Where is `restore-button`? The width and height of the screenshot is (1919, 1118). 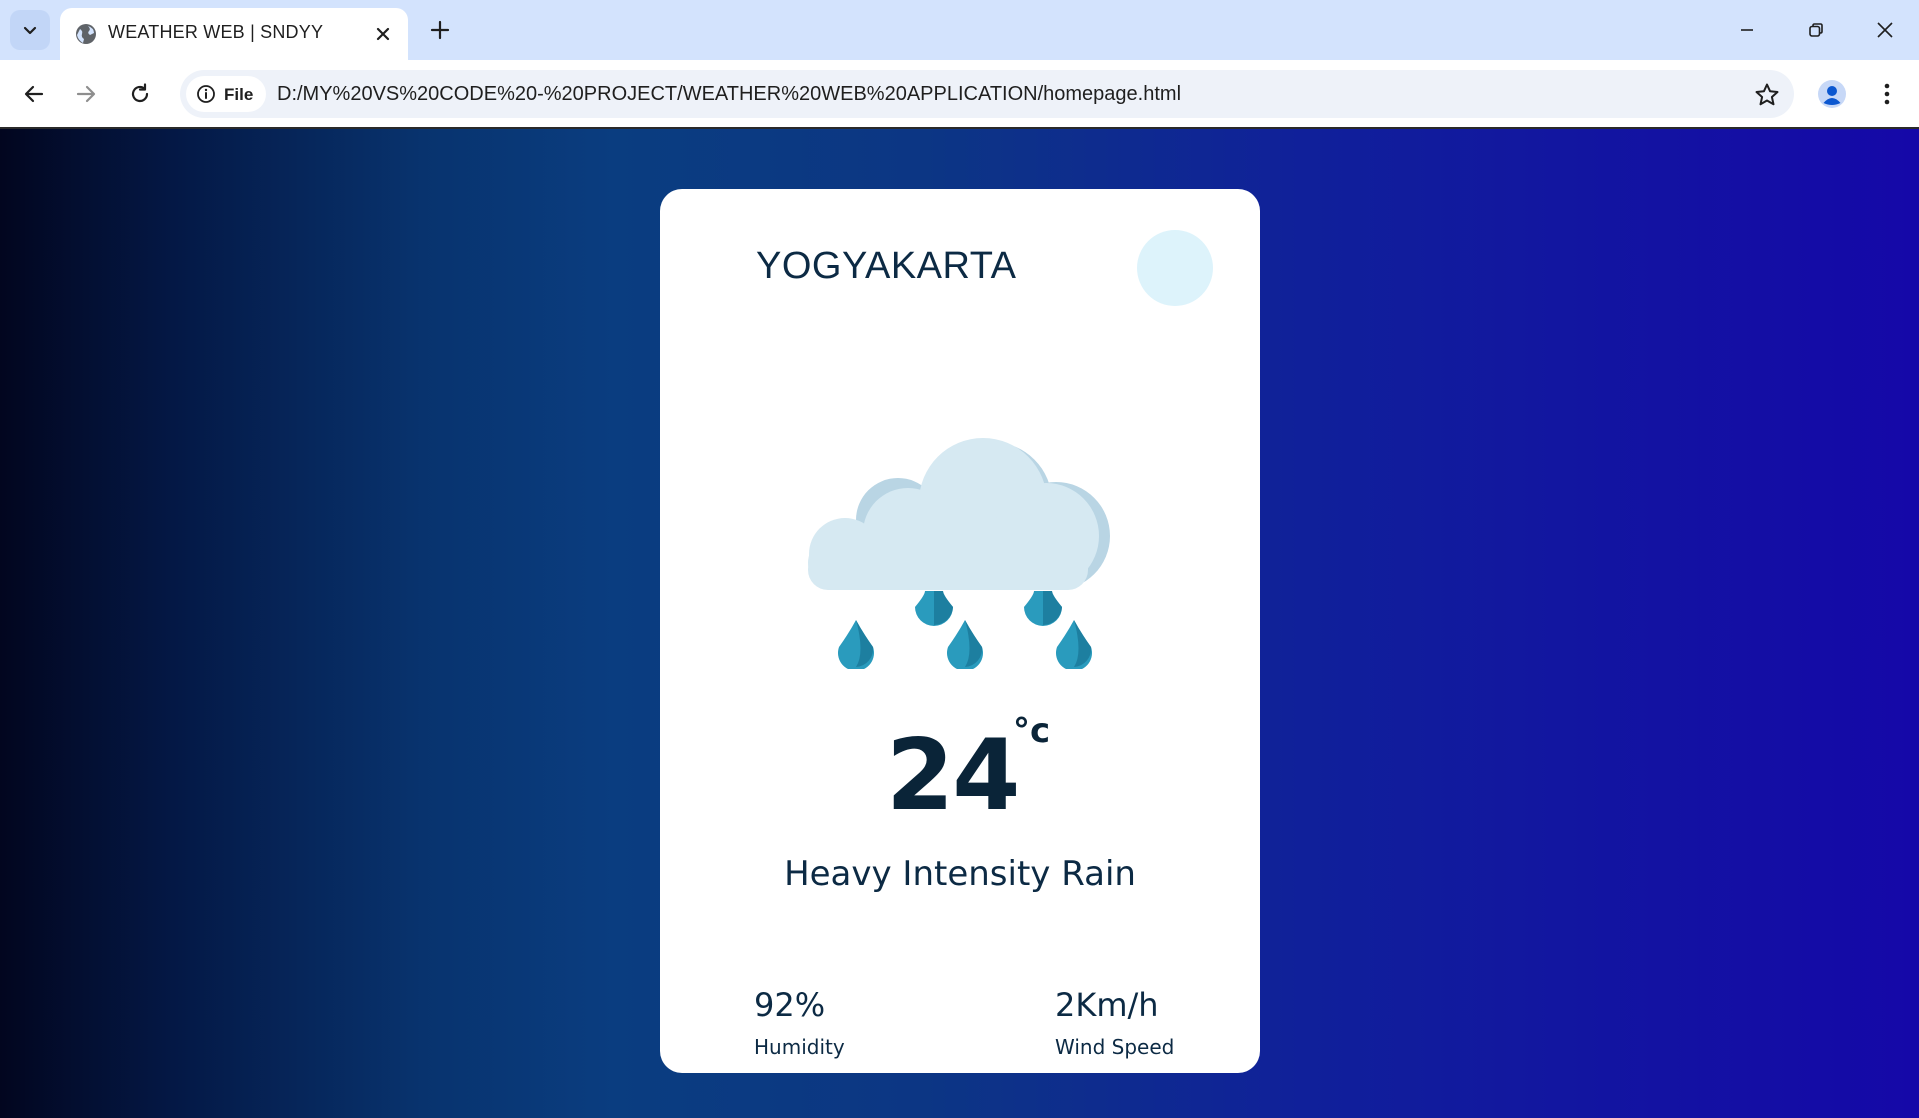
restore-button is located at coordinates (1816, 30).